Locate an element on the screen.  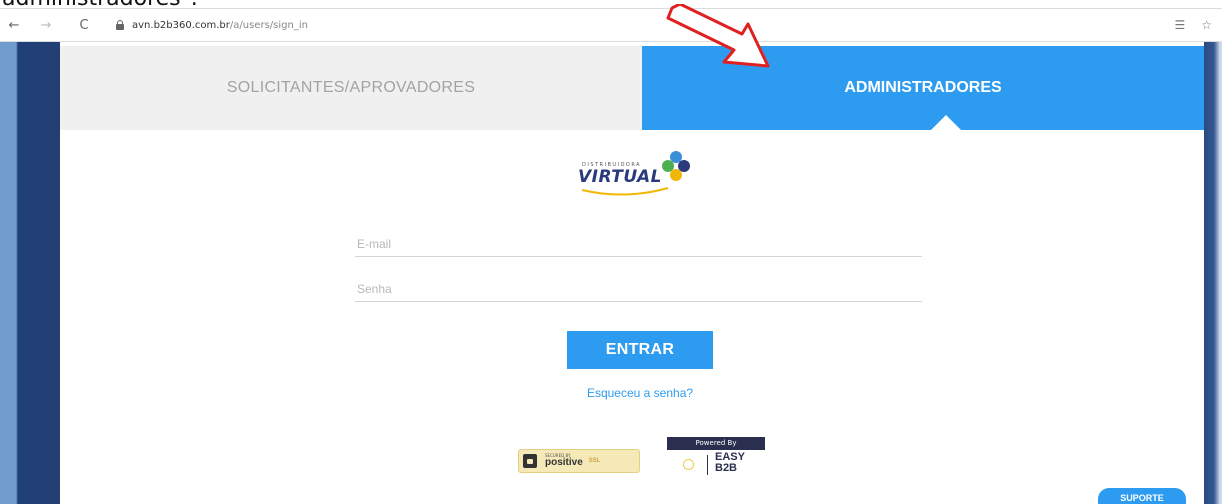
logo-circles-icon is located at coordinates (676, 166).